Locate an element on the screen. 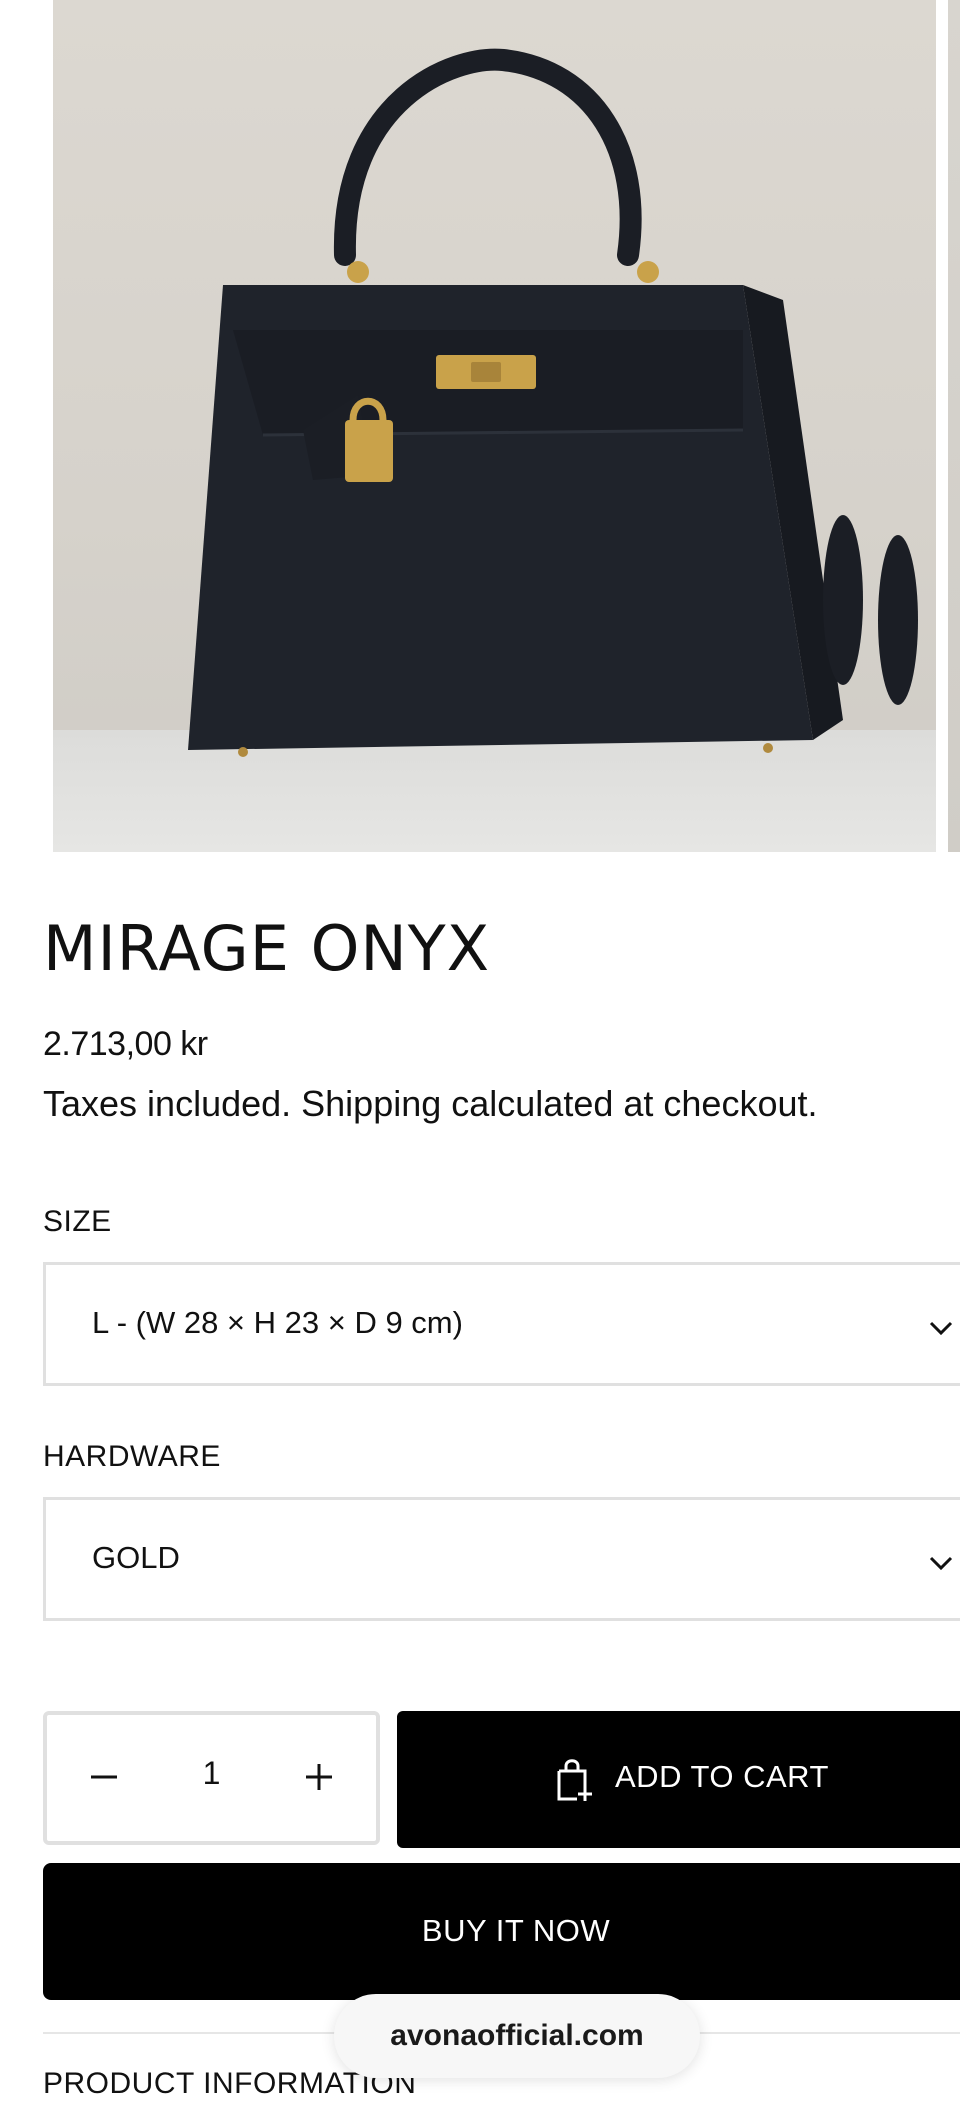 The image size is (960, 2117). cart-add-icon is located at coordinates (574, 1780).